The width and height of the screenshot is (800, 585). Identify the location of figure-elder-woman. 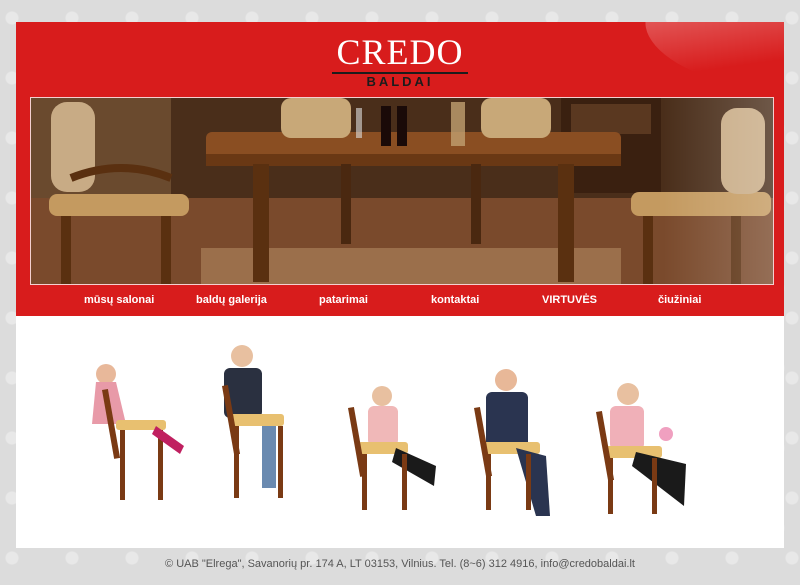
(641, 448).